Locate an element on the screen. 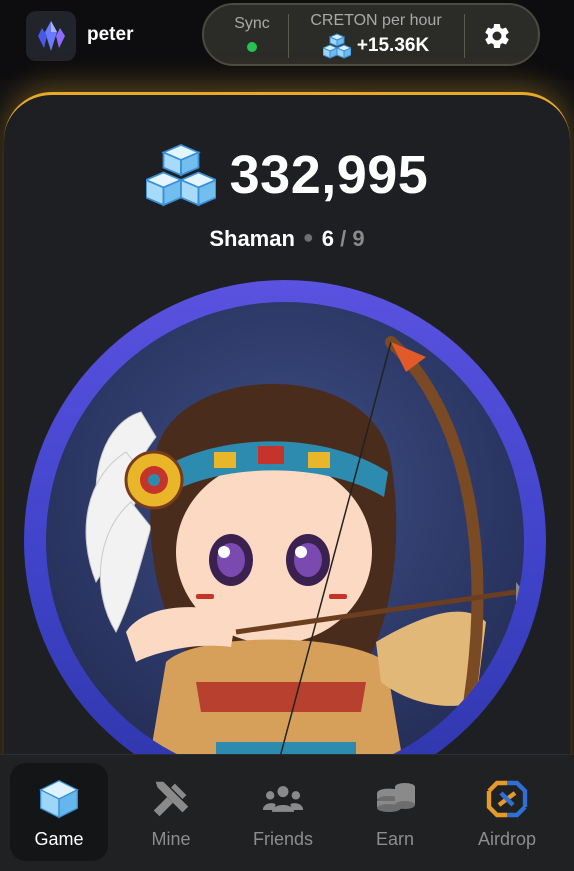 This screenshot has width=574, height=871. nav-item-mine: Mine is located at coordinates (171, 812).